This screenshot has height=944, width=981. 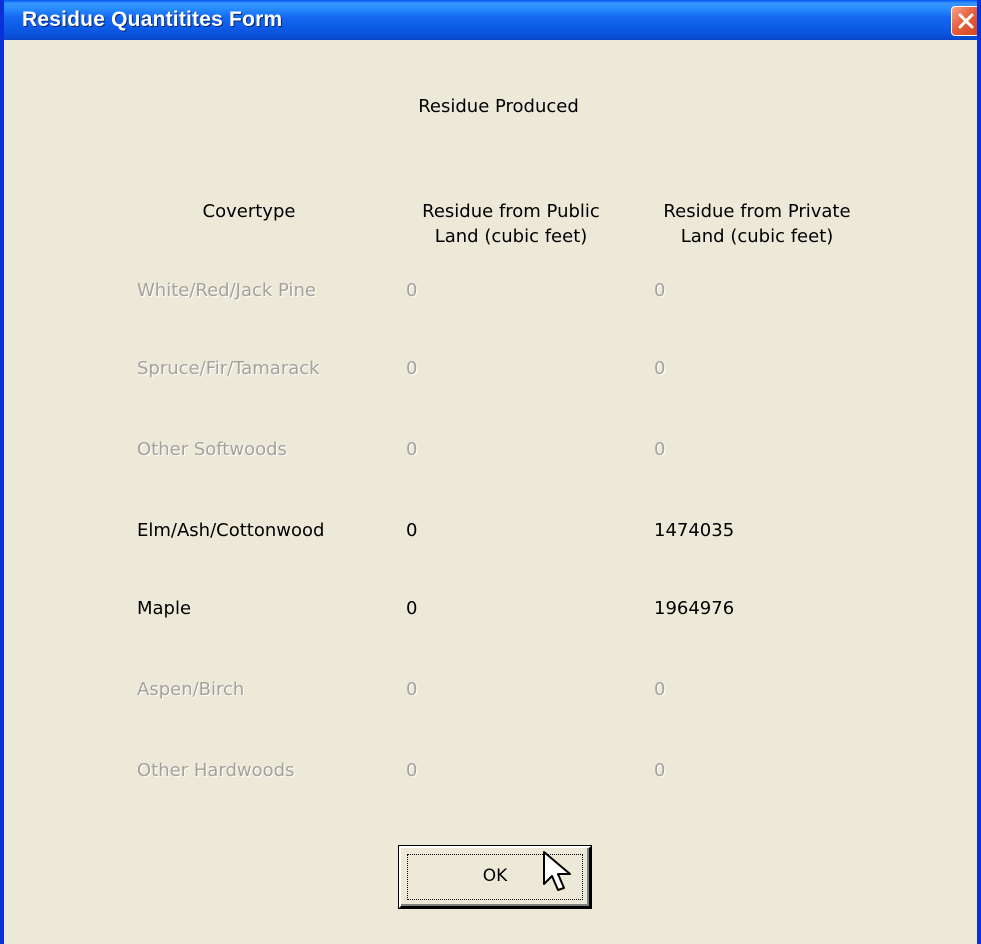 I want to click on covertype-label: Maple, so click(x=164, y=608).